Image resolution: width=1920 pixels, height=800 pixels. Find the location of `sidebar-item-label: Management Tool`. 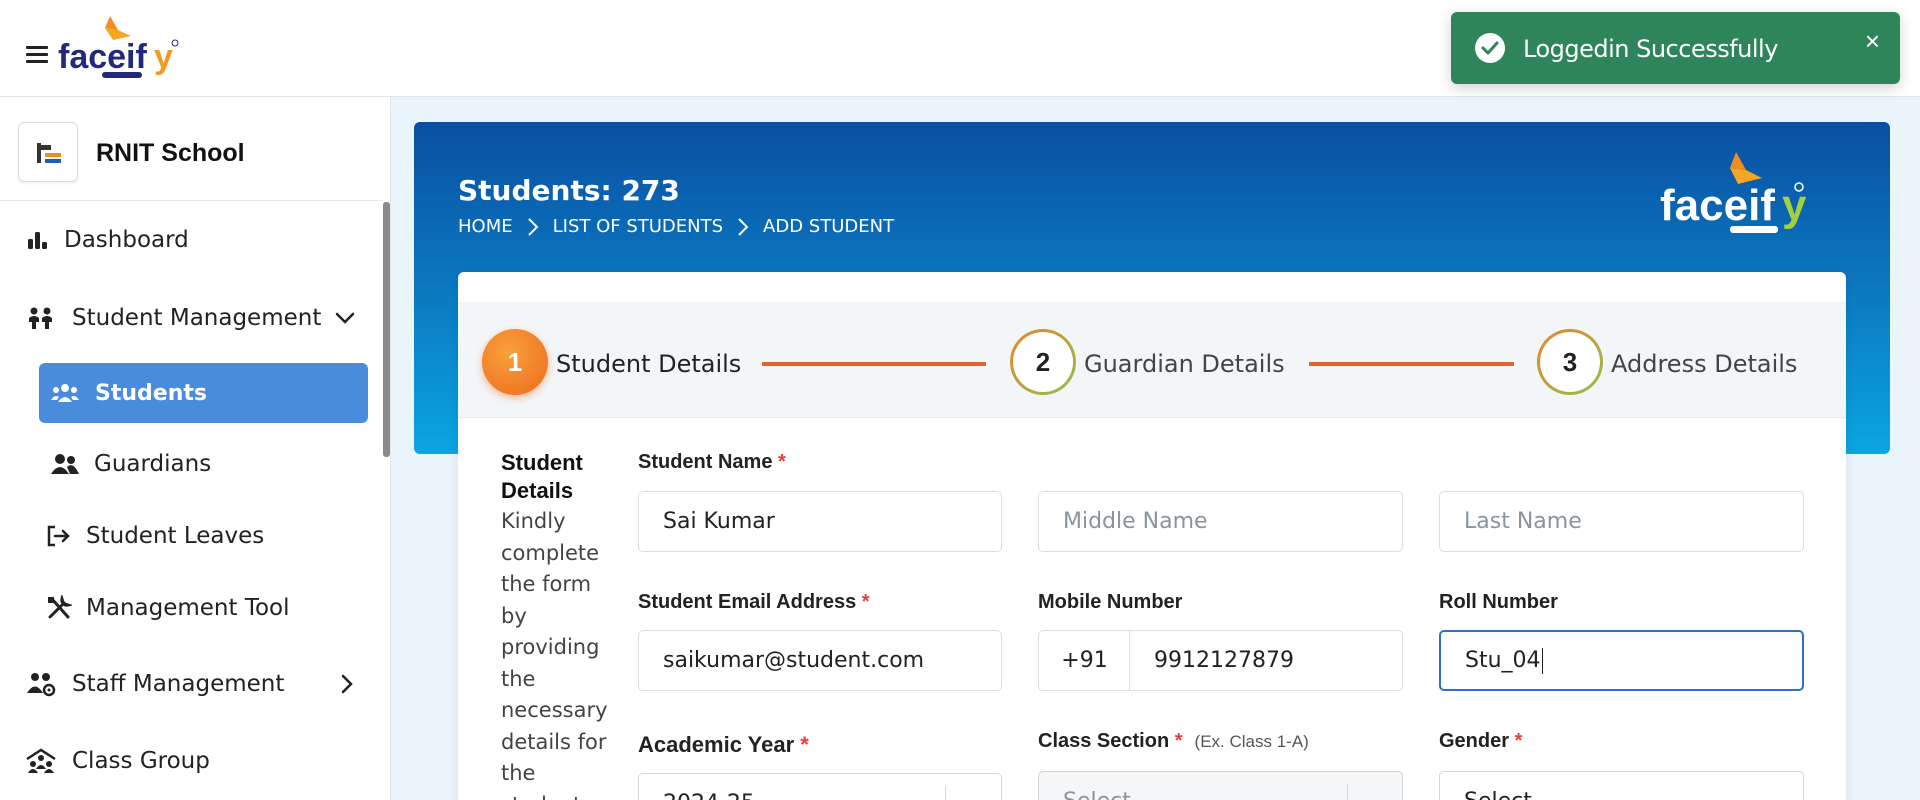

sidebar-item-label: Management Tool is located at coordinates (188, 608).